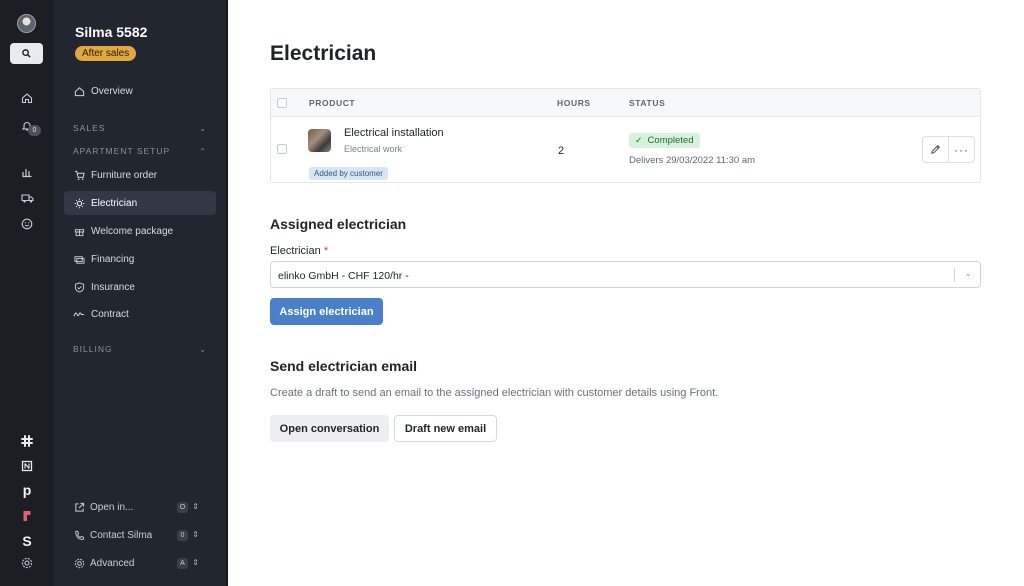  Describe the element at coordinates (561, 151) in the screenshot. I see `hours-value: 2` at that location.